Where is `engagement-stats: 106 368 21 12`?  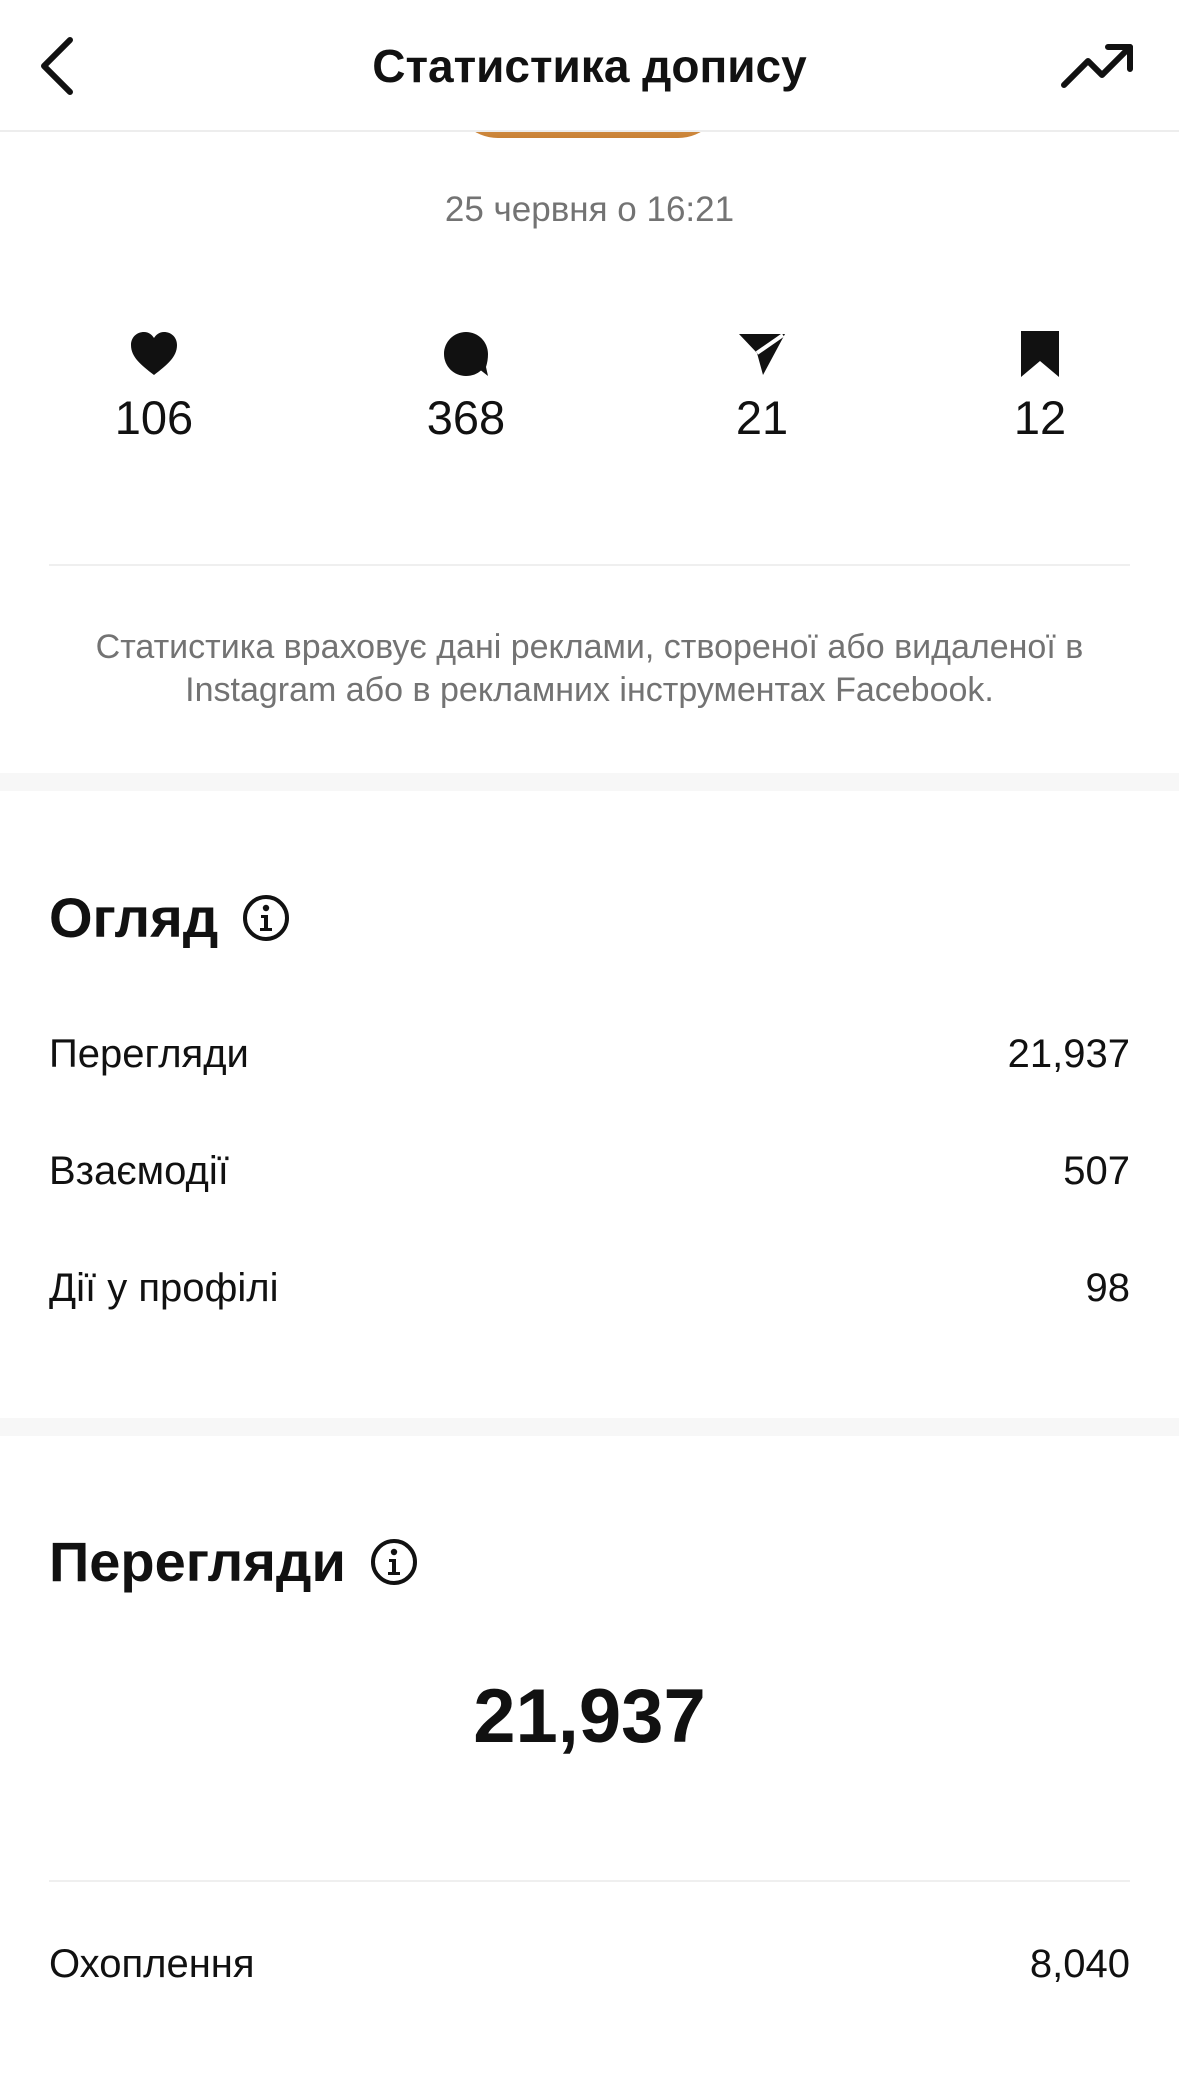
engagement-stats: 106 368 21 12 is located at coordinates (589, 391).